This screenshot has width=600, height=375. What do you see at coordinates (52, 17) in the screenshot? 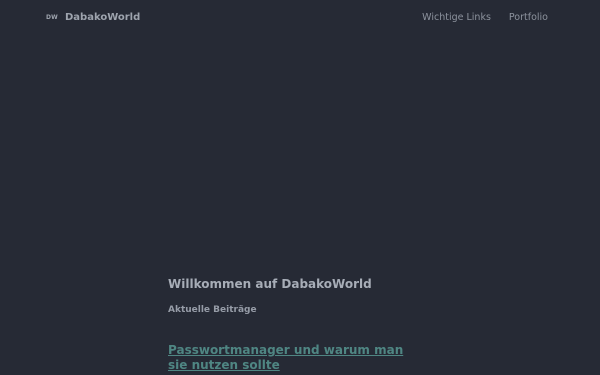
I see `site-logo: DW` at bounding box center [52, 17].